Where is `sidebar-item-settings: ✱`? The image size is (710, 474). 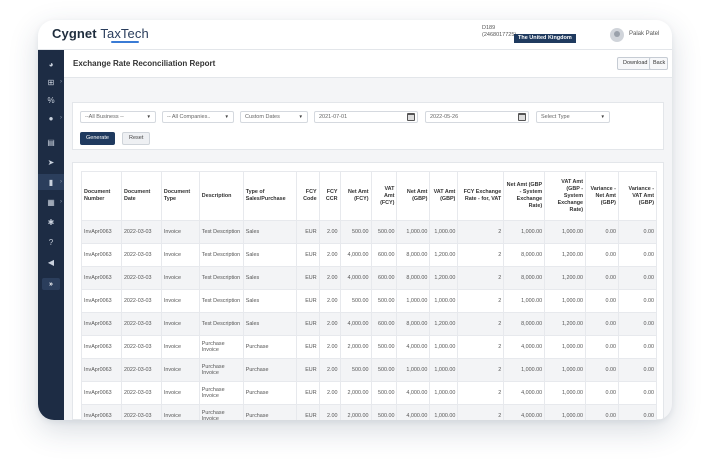
sidebar-item-settings: ✱ is located at coordinates (51, 222).